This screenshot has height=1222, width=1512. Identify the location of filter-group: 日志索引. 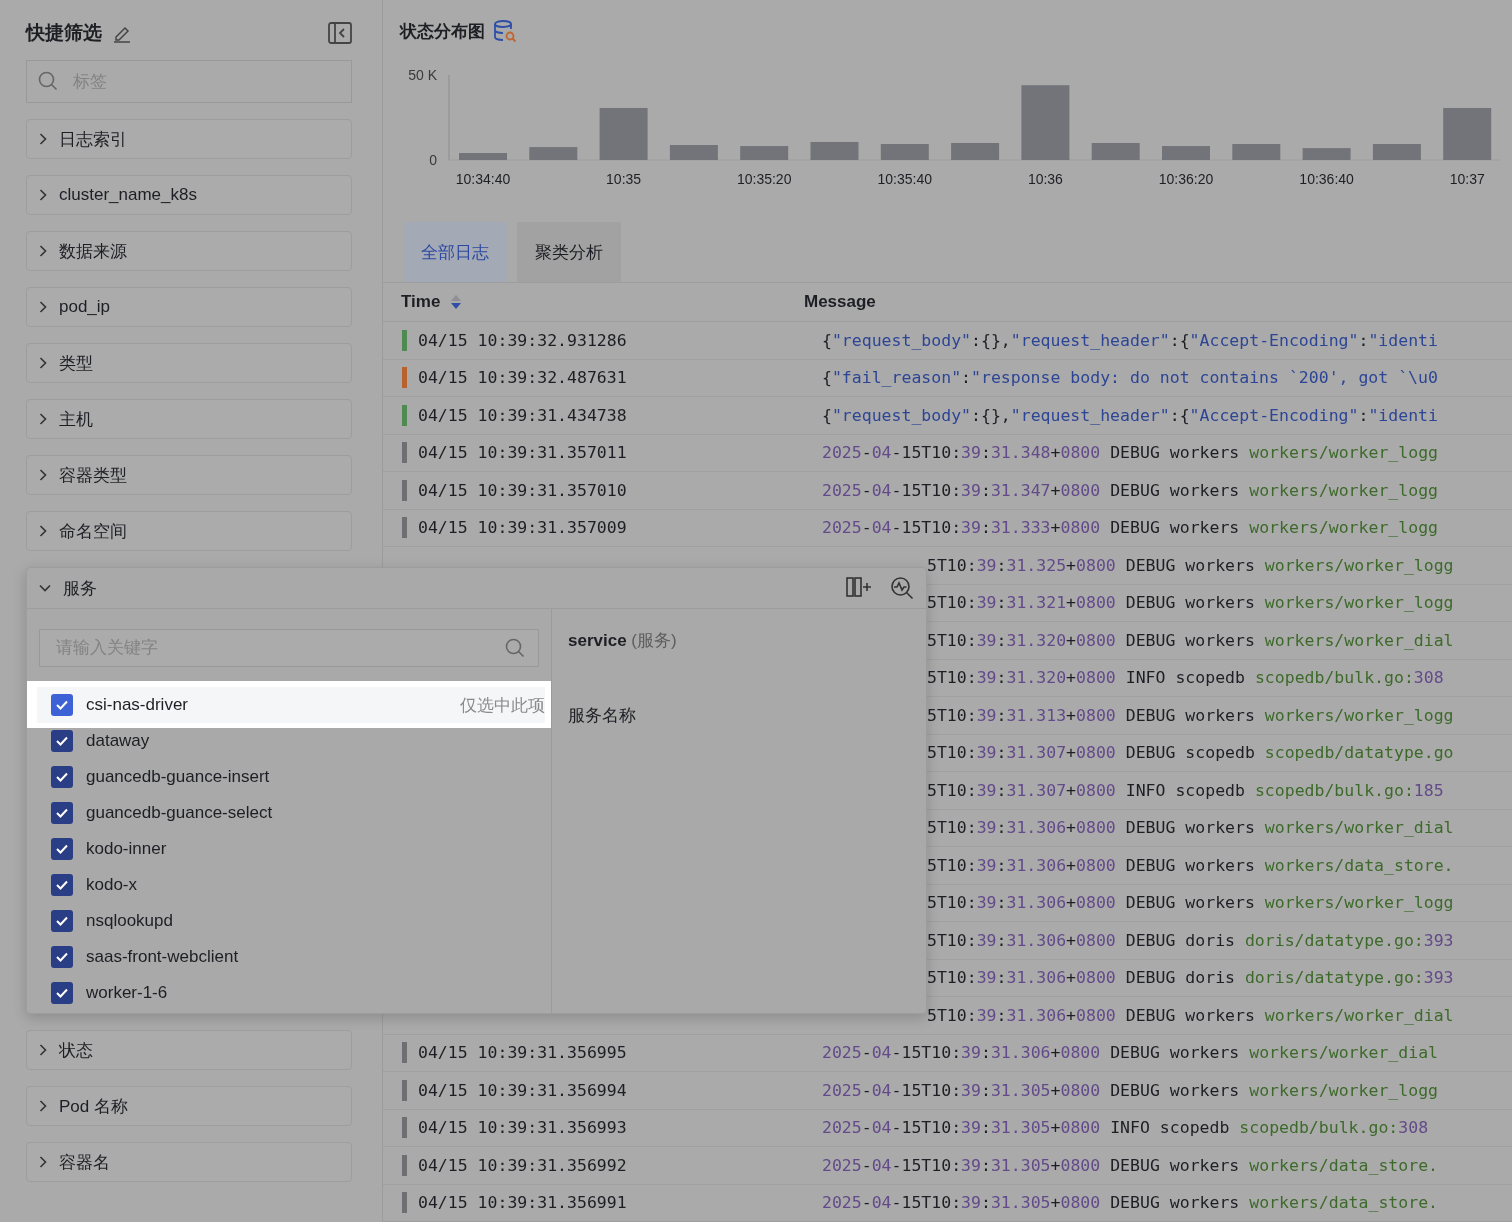
(189, 139).